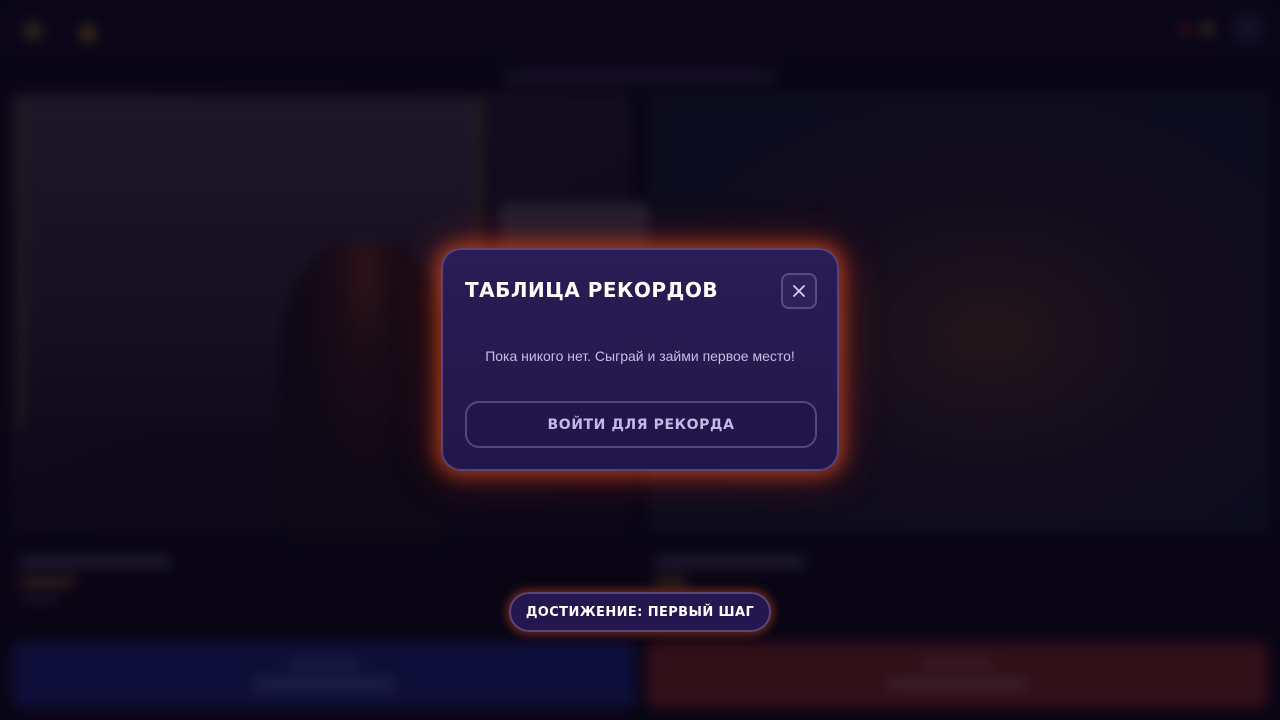 This screenshot has width=1280, height=720. Describe the element at coordinates (641, 424) in the screenshot. I see `login-for-record-button: ВОЙТИ ДЛЯ РЕКОРДА` at that location.